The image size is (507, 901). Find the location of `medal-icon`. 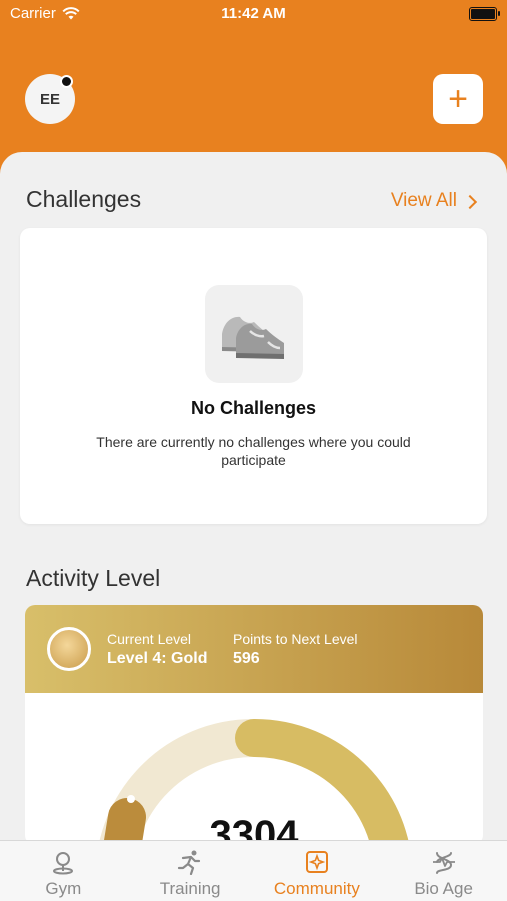

medal-icon is located at coordinates (69, 649).